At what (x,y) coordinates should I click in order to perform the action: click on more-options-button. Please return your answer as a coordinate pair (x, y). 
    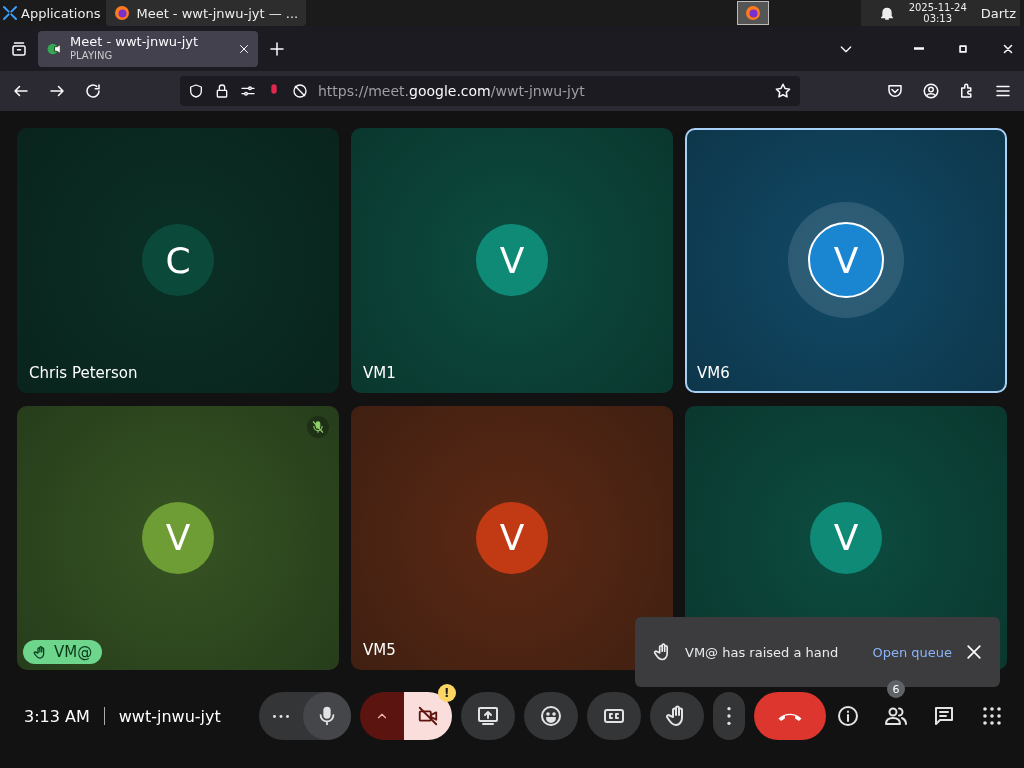
    Looking at the image, I should click on (728, 716).